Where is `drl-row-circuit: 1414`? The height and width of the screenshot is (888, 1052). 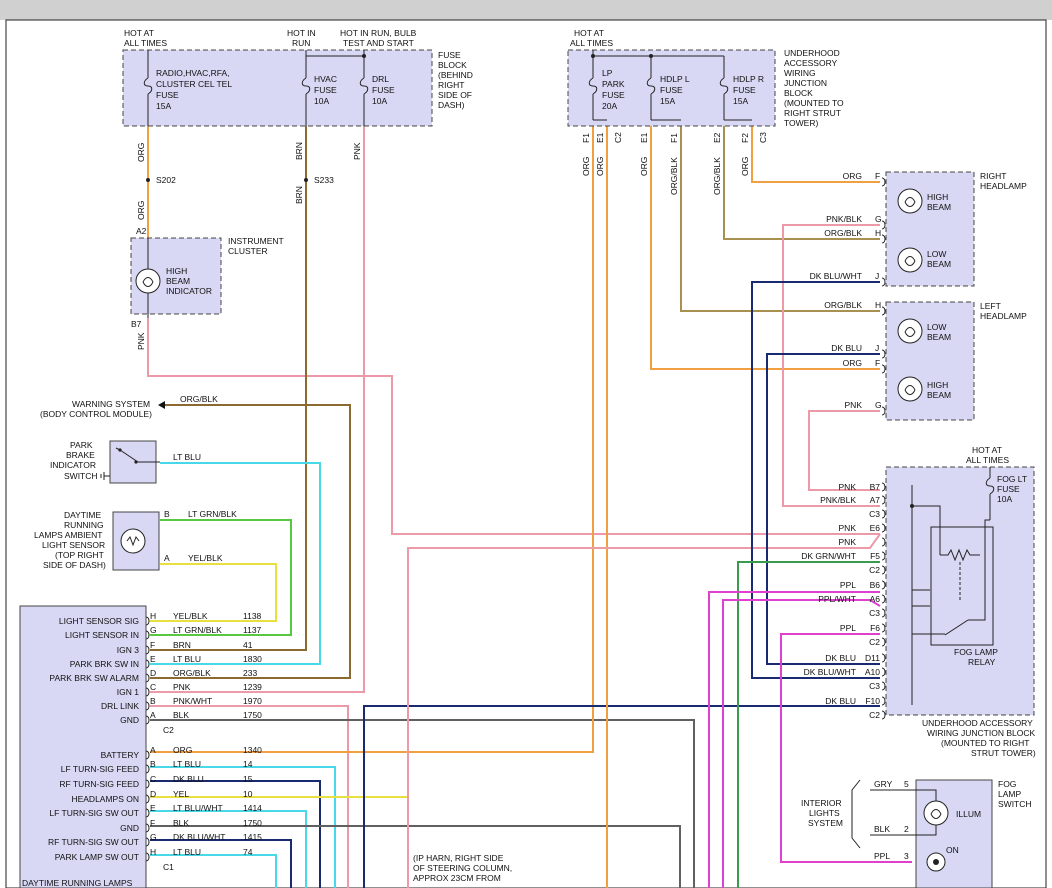 drl-row-circuit: 1414 is located at coordinates (252, 808).